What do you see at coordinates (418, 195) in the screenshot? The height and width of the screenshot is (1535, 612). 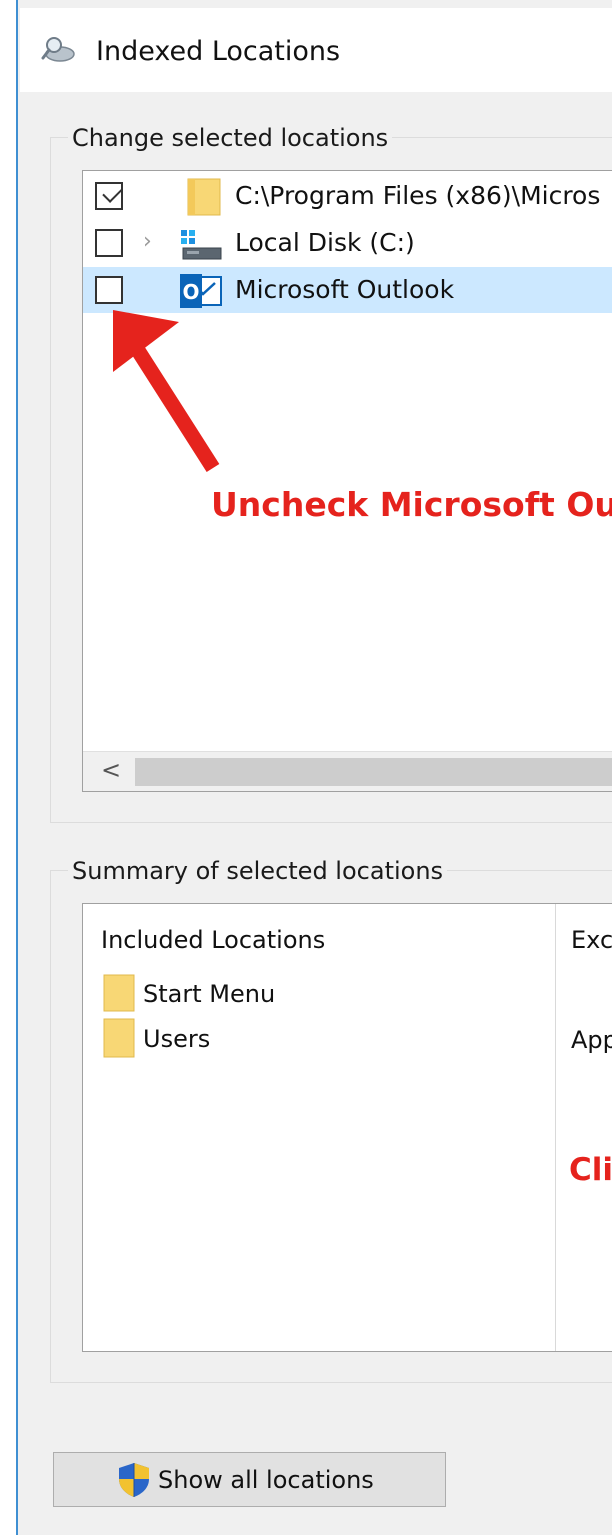 I see `tree-row-label: C:\Program Files (x86)\Micros` at bounding box center [418, 195].